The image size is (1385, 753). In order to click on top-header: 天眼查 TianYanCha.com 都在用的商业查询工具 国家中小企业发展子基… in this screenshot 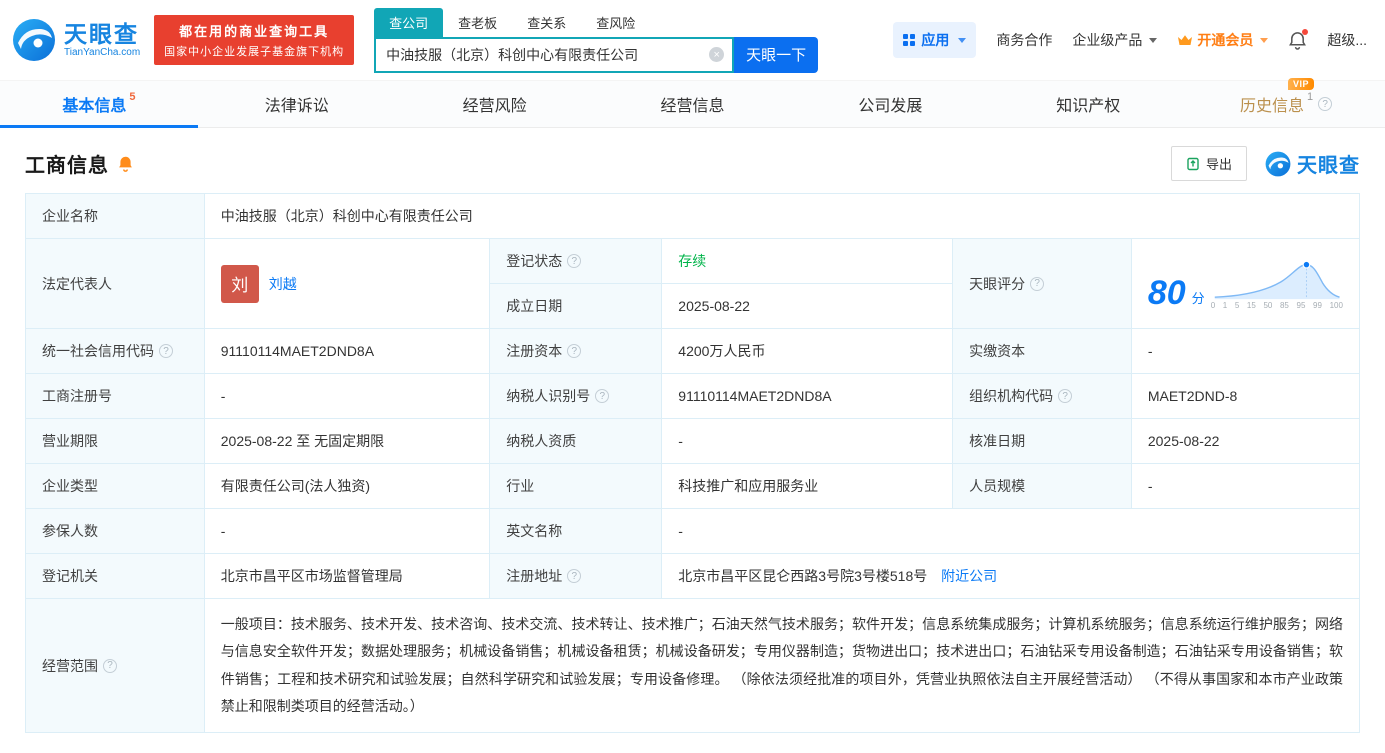, I will do `click(692, 40)`.